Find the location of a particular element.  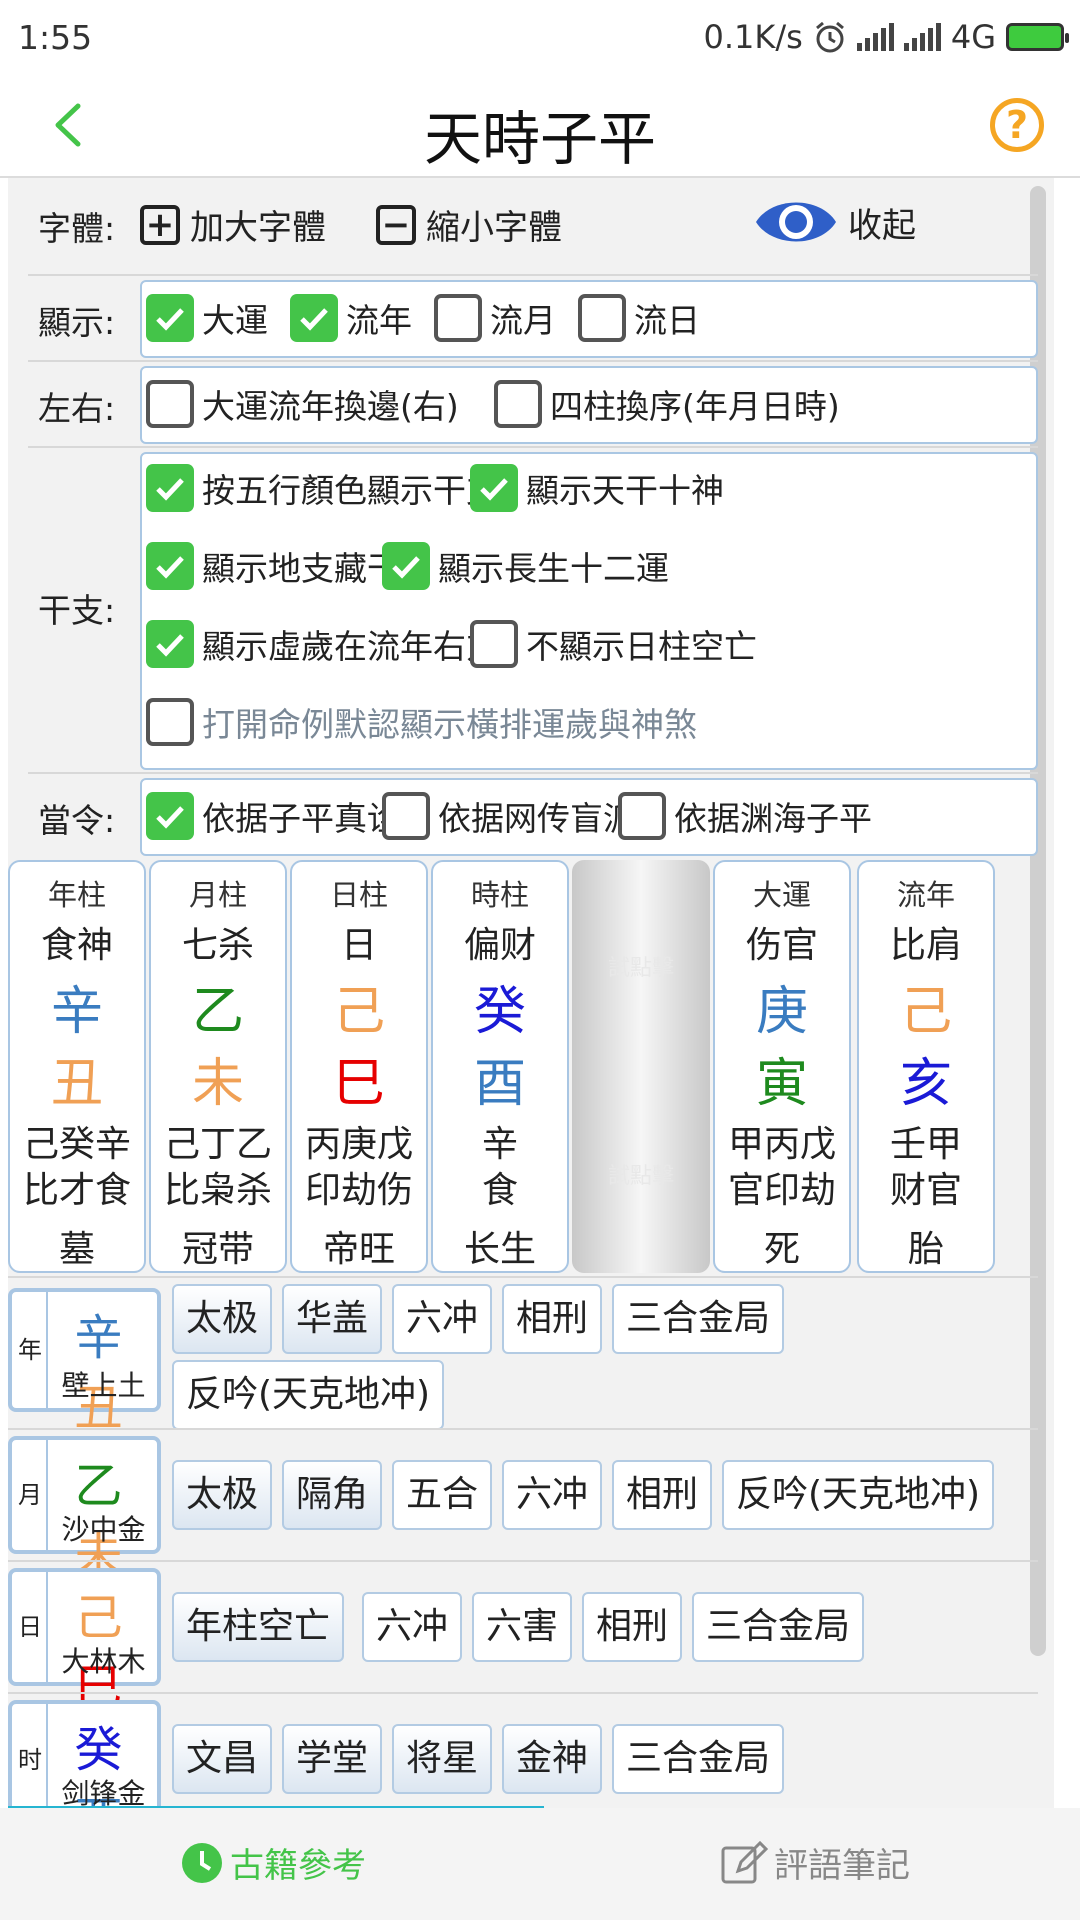

dangling-options: 依据子平真诠 依据网传盲派 依据渊海子平 is located at coordinates (589, 817).